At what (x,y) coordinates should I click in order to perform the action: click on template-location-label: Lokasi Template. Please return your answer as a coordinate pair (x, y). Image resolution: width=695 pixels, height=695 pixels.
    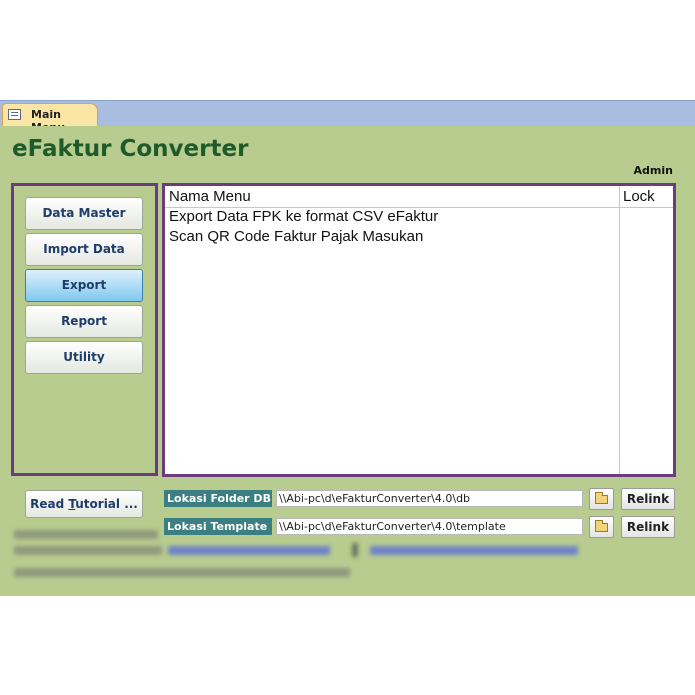
    Looking at the image, I should click on (218, 526).